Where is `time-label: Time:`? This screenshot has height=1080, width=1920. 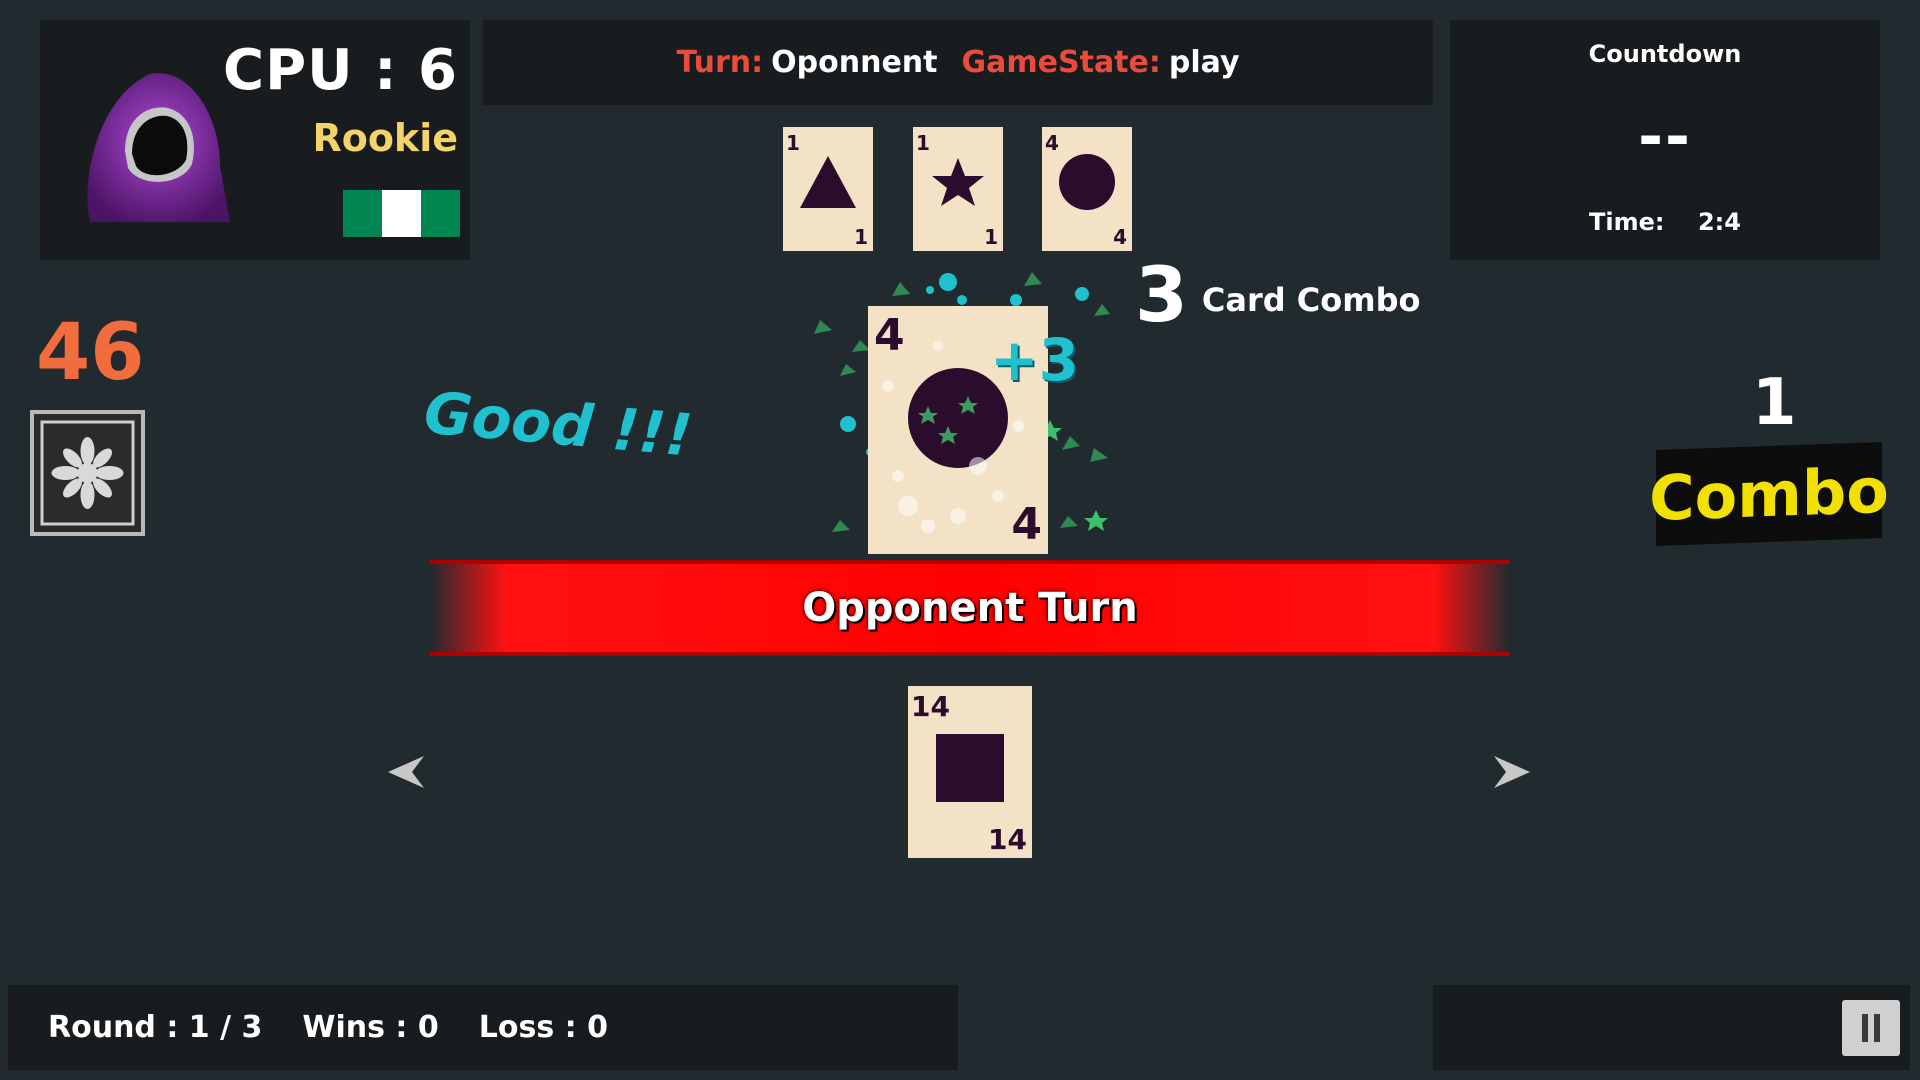 time-label: Time: is located at coordinates (1627, 222).